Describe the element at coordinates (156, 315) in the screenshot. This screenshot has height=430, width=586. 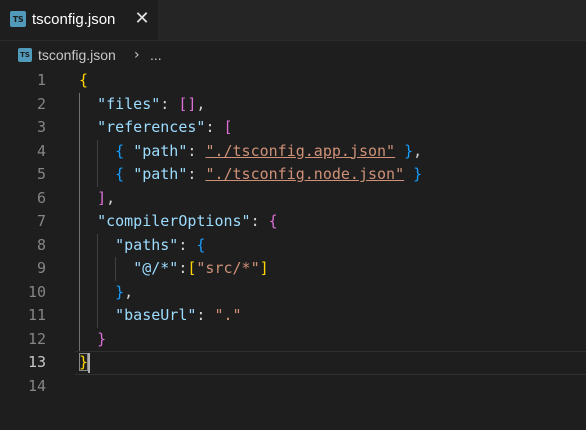
I see `code-token: "baseUrl"` at that location.